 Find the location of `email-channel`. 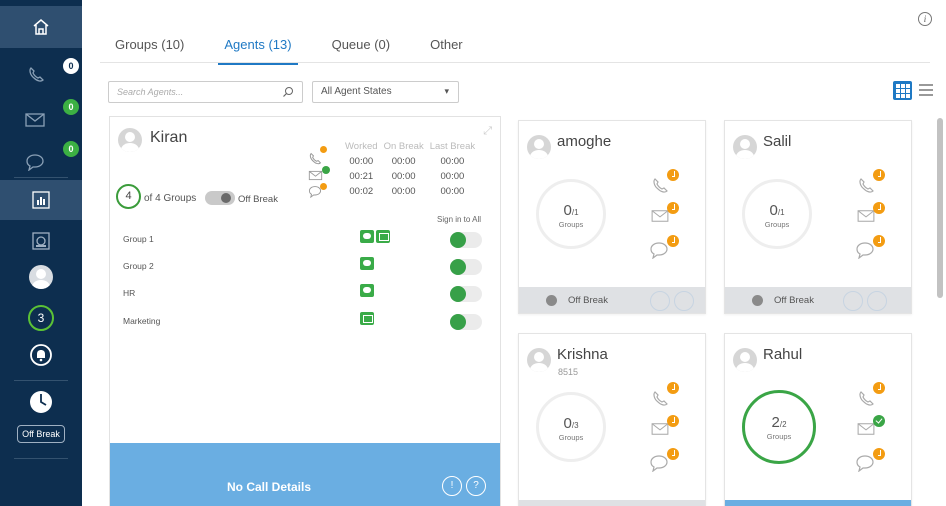

email-channel is located at coordinates (668, 214).